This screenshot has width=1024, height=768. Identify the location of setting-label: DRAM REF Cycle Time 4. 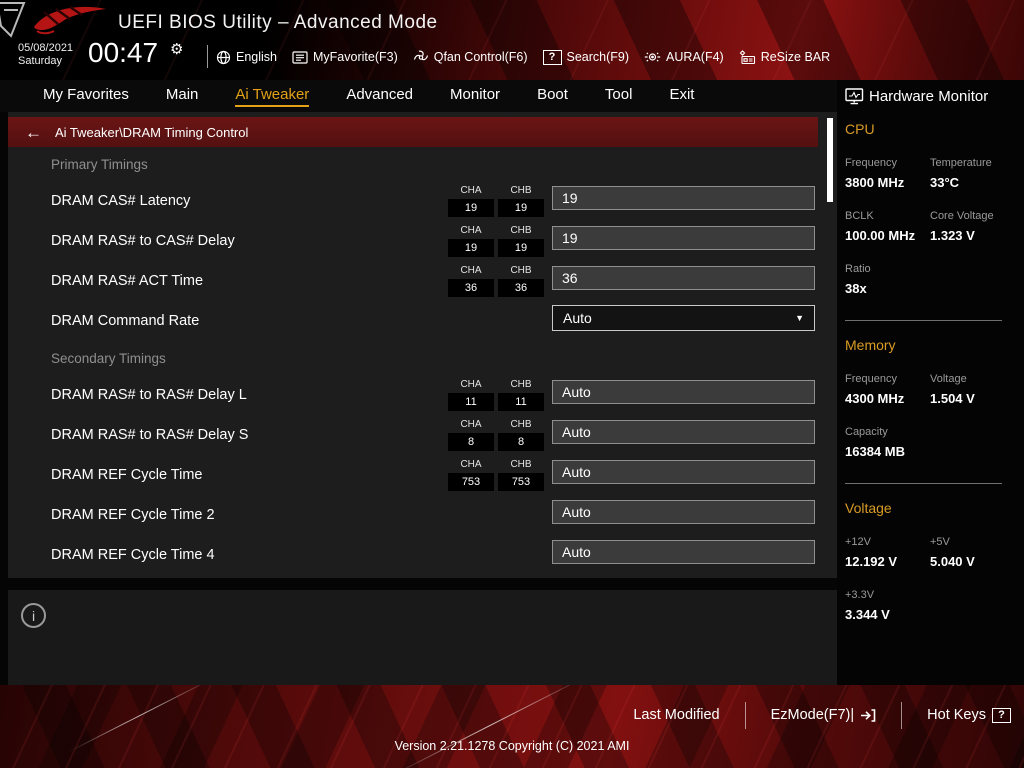
(133, 555).